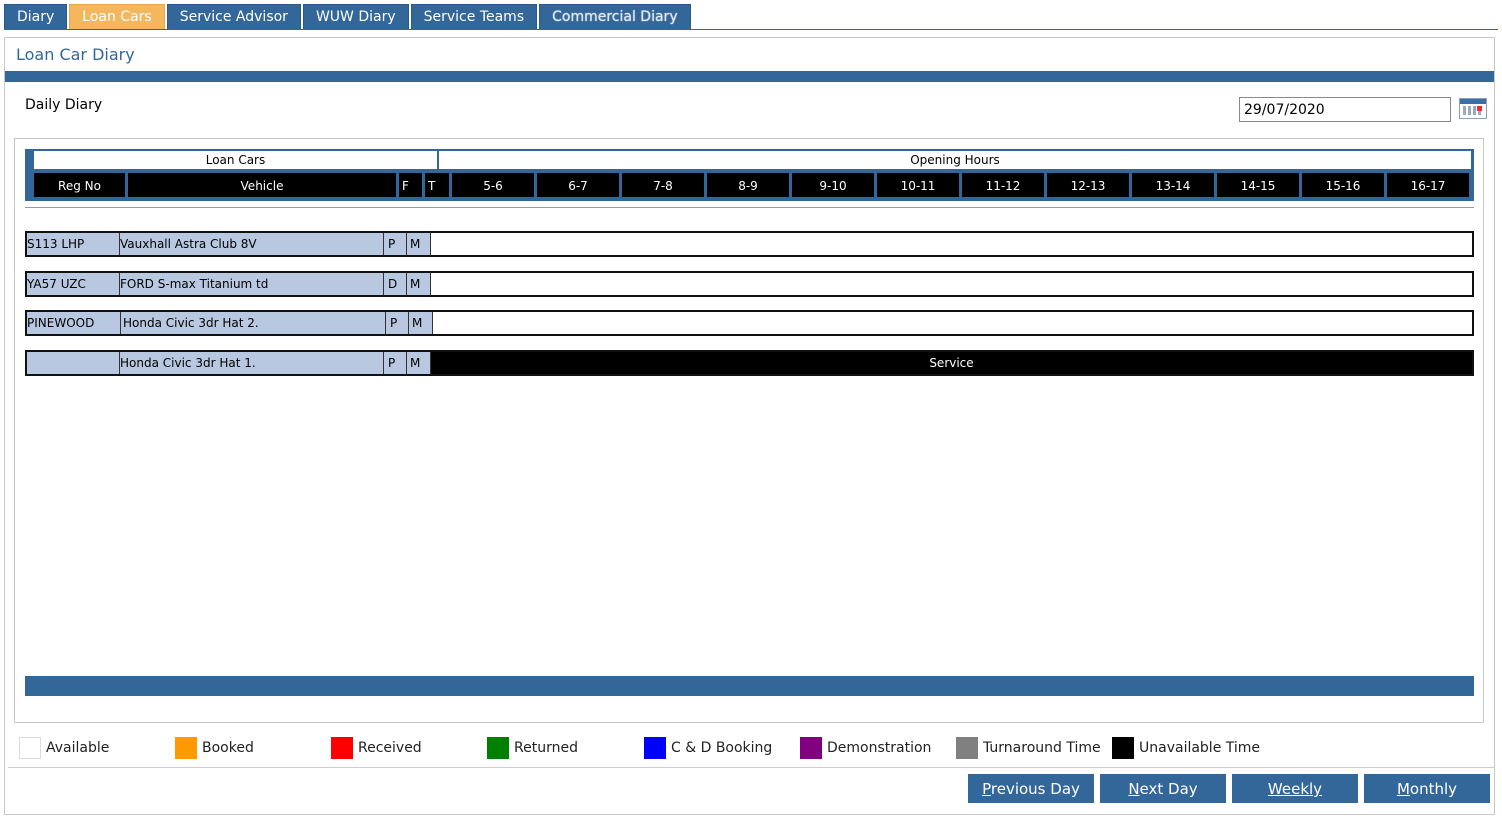 The image size is (1502, 820). I want to click on hour-header-15-16: 15-16, so click(1343, 185).